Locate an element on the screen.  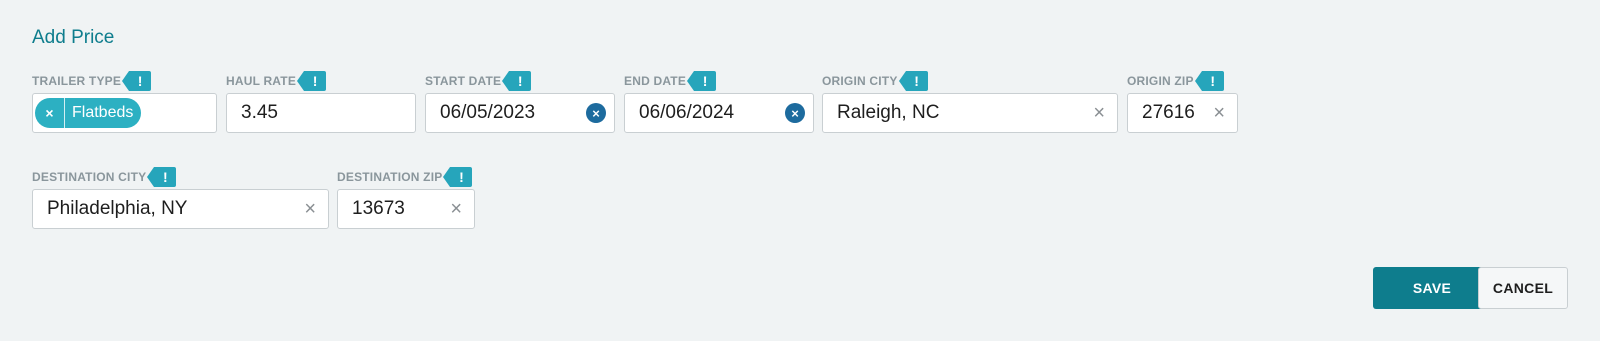
origin-city-field: ORIGIN CITY ! Raleigh, NC × is located at coordinates (970, 101).